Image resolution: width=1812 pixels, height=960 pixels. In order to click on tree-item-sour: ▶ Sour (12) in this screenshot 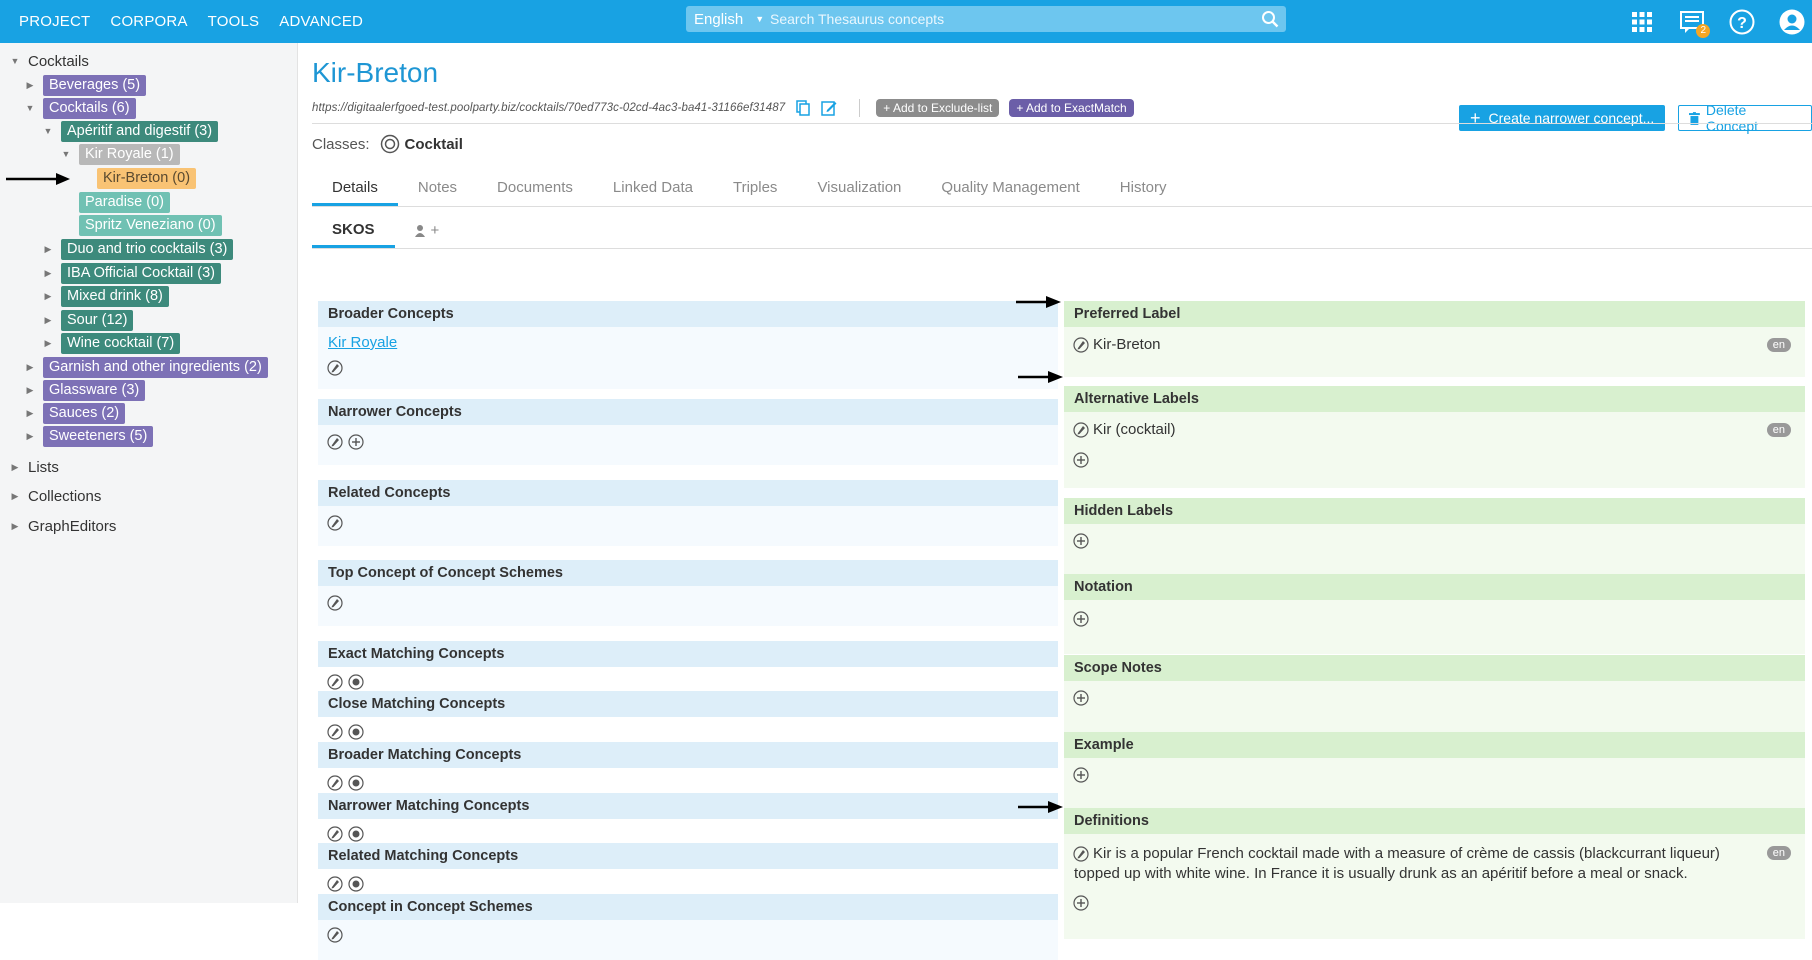, I will do `click(88, 320)`.